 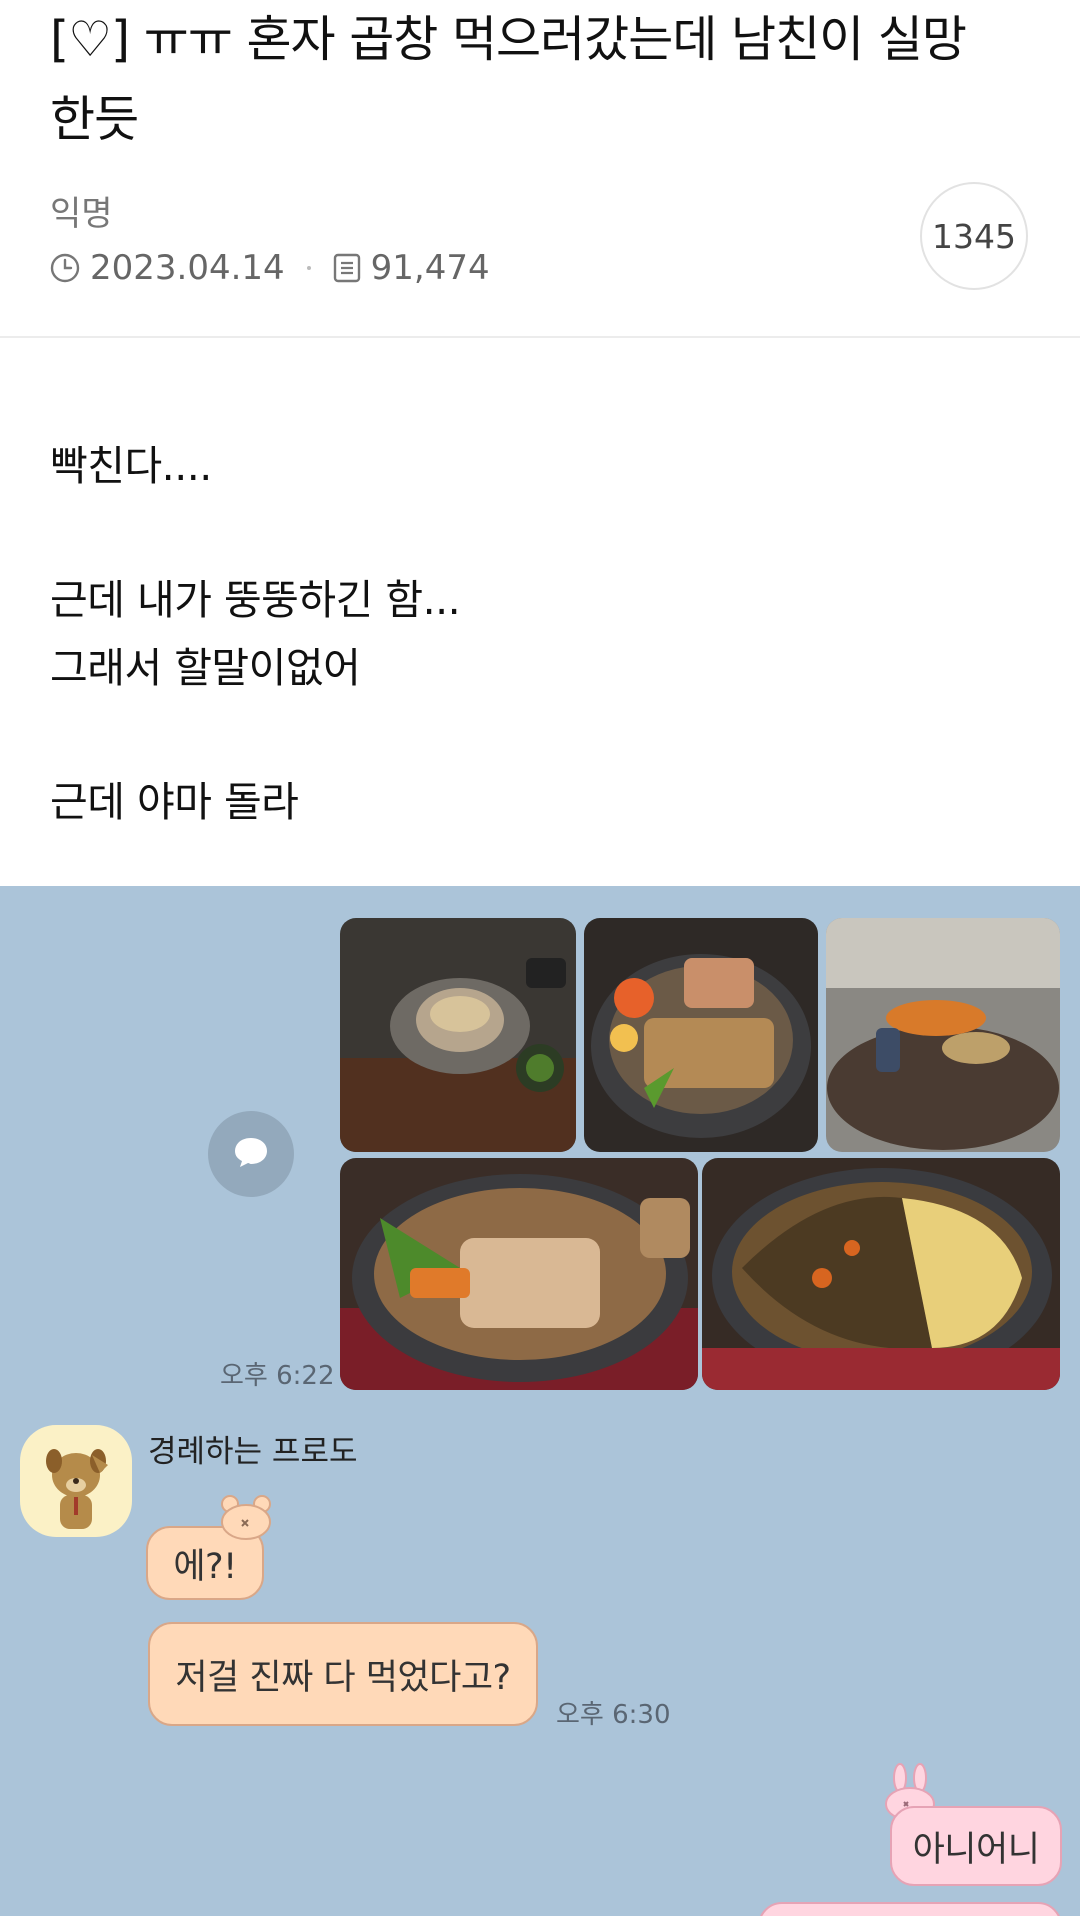 I want to click on body-line: 근데 야마 돌라, so click(x=174, y=802).